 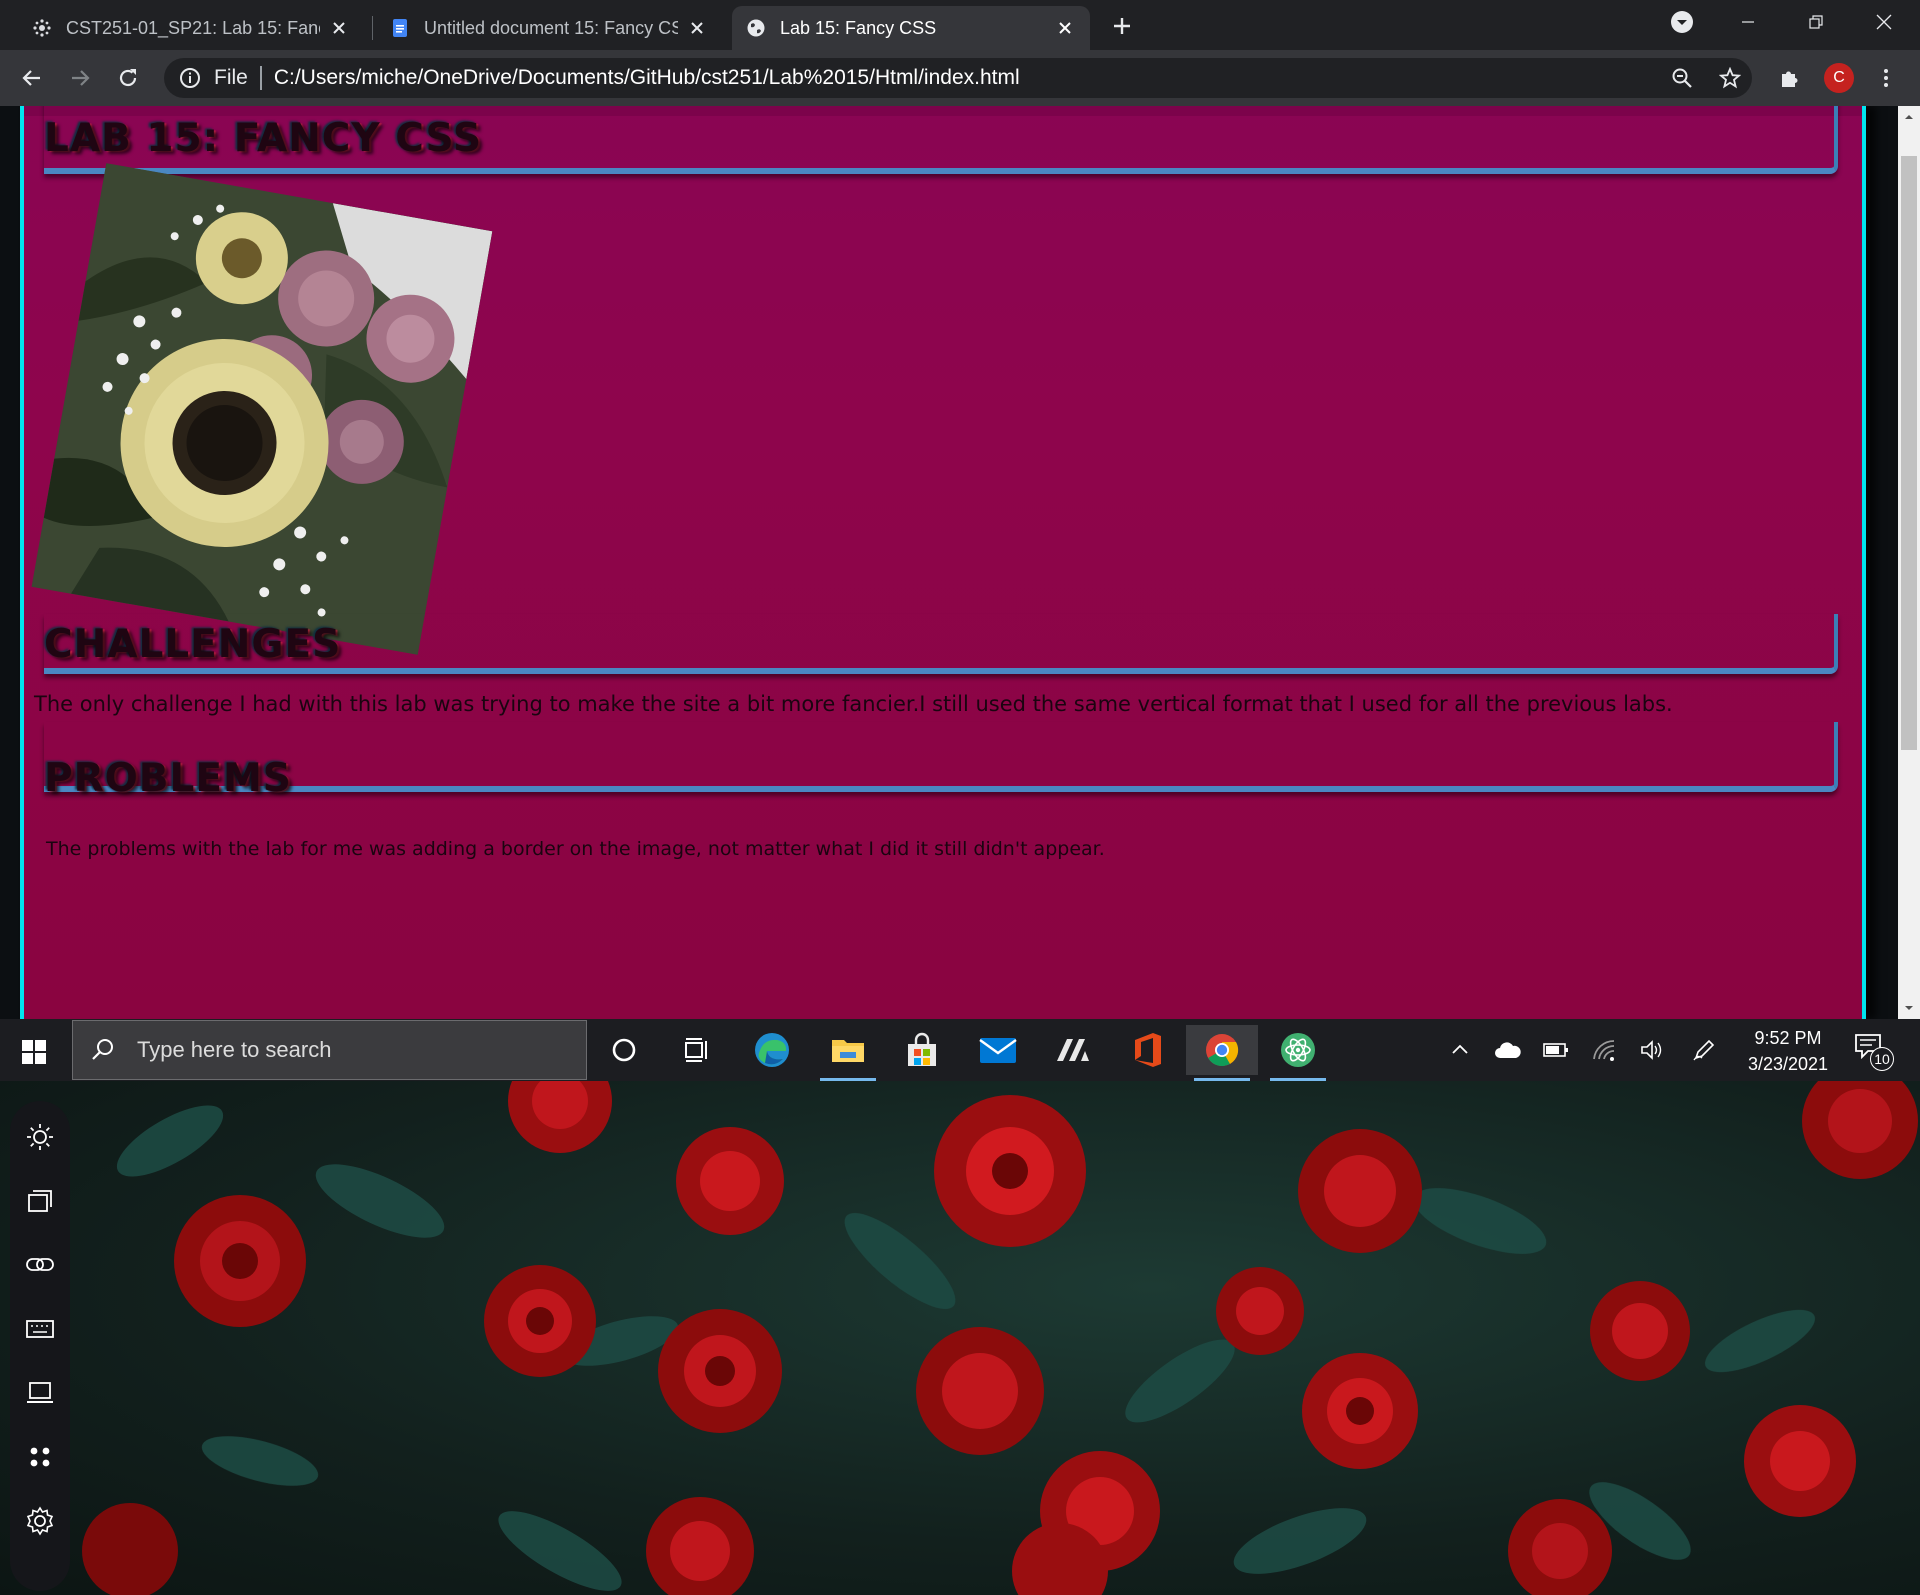 I want to click on volume-icon, so click(x=1652, y=1050).